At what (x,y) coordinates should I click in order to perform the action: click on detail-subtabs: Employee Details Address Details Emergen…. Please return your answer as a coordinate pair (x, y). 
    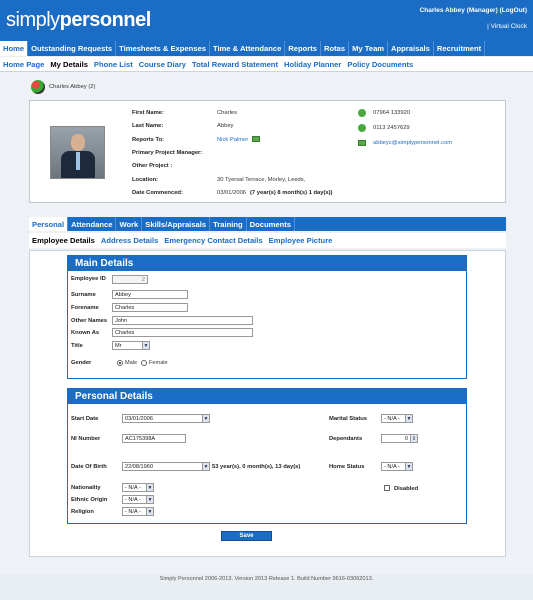
    Looking at the image, I should click on (267, 240).